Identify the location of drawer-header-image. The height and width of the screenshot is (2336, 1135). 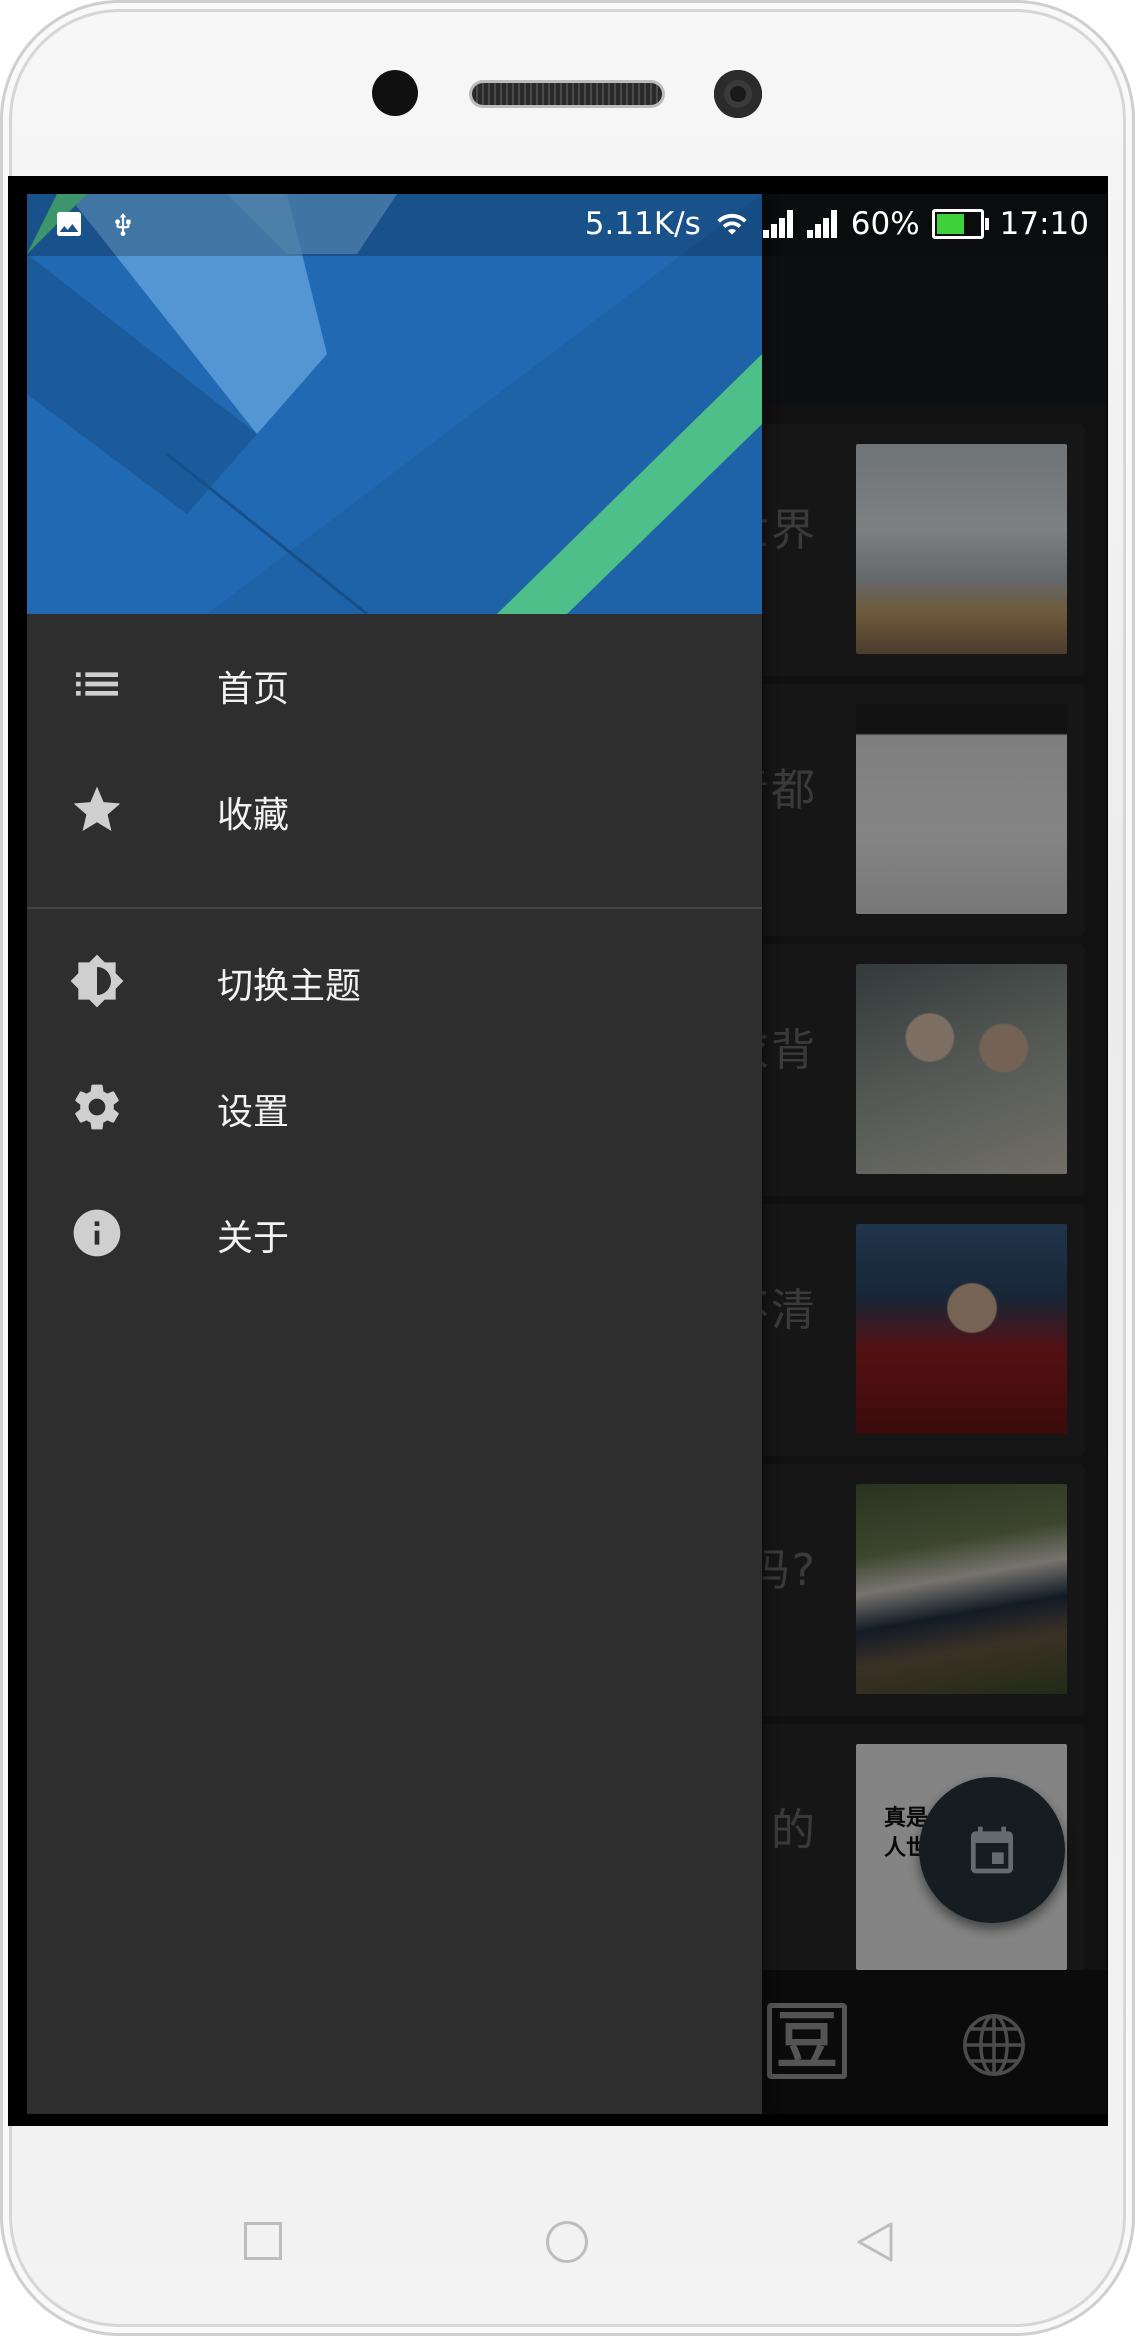
(394, 404).